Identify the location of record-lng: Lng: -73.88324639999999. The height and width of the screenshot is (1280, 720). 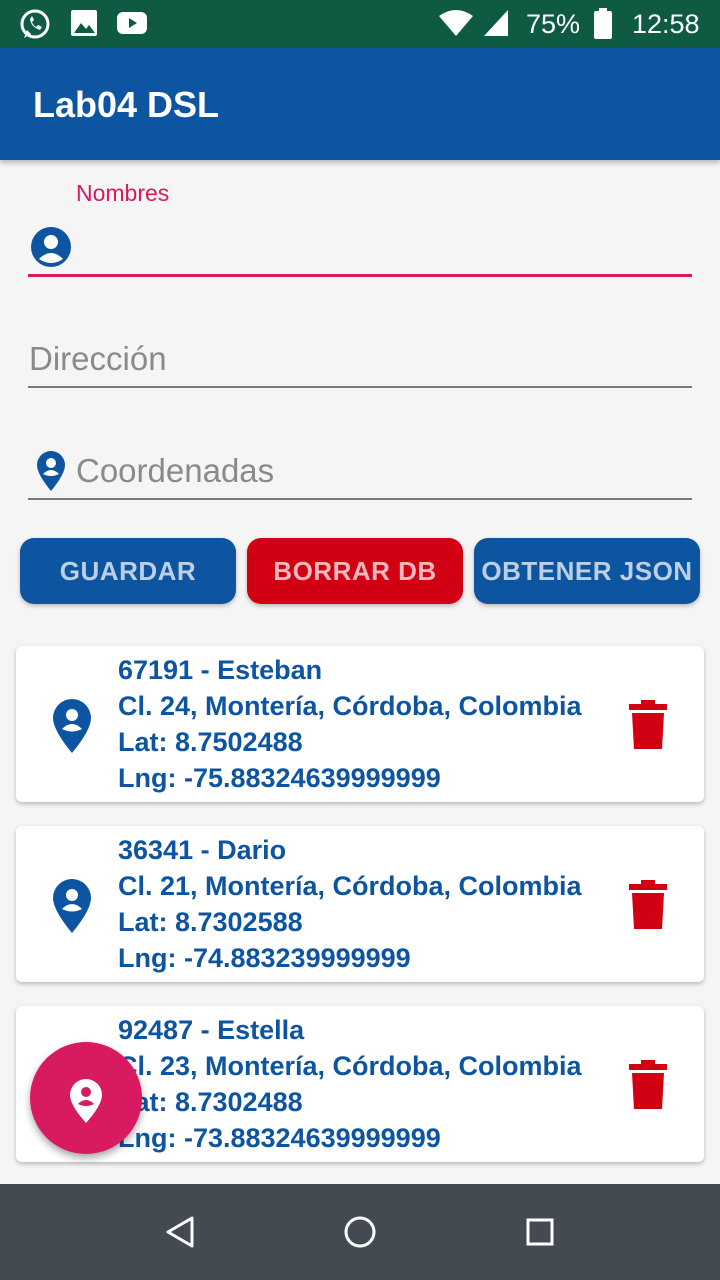
(279, 1138).